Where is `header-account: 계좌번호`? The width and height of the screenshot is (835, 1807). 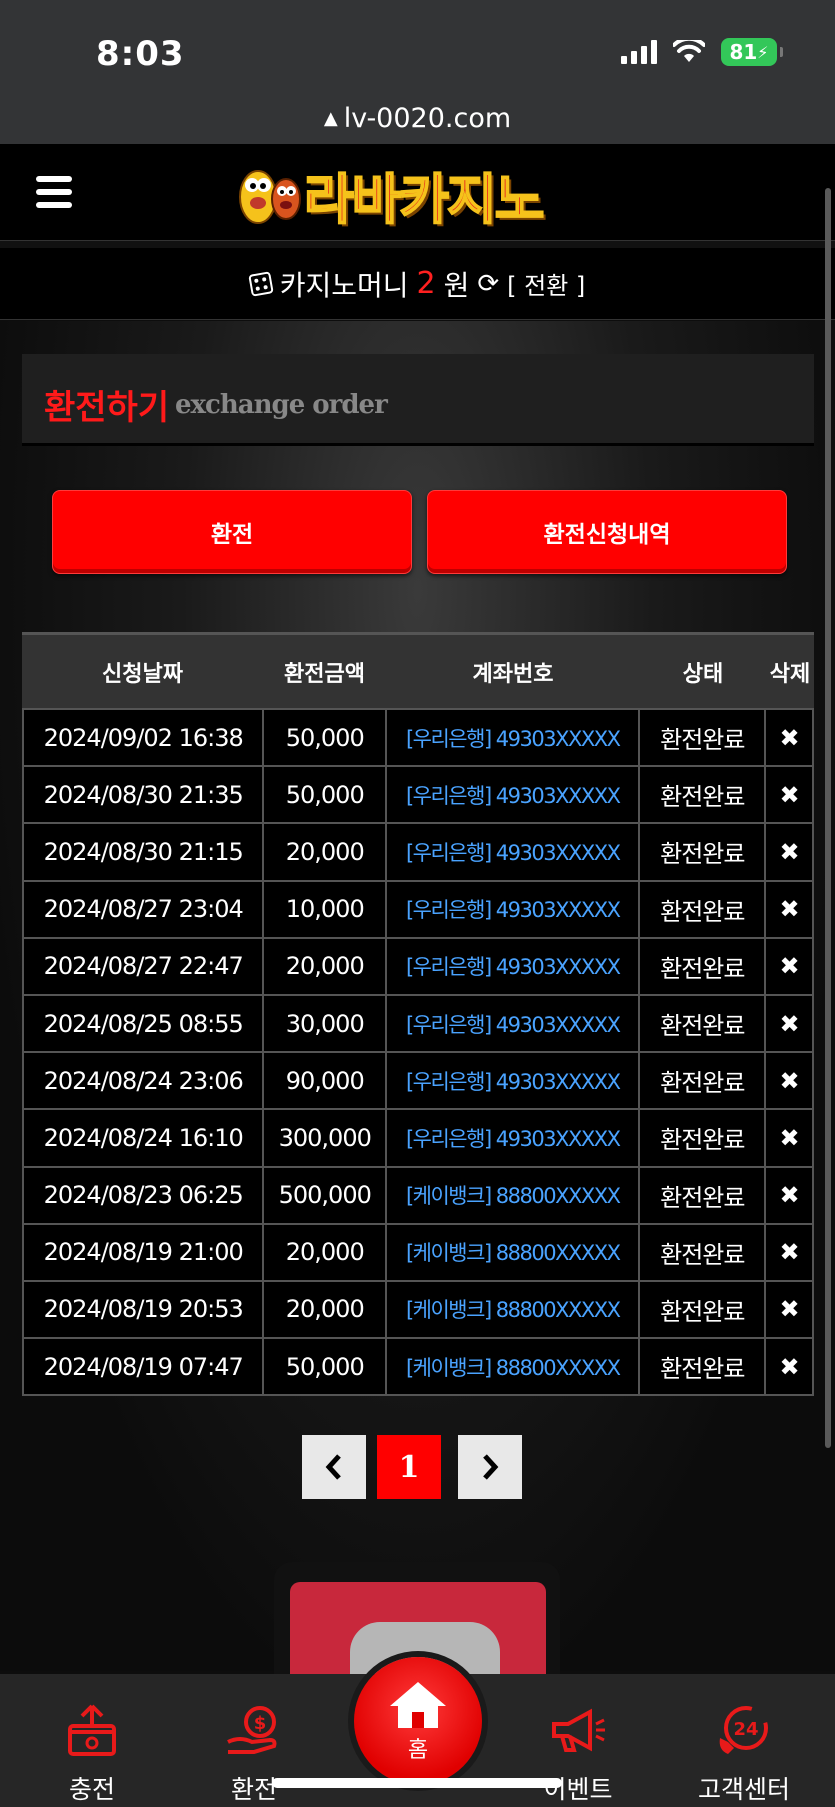
header-account: 계좌번호 is located at coordinates (513, 674).